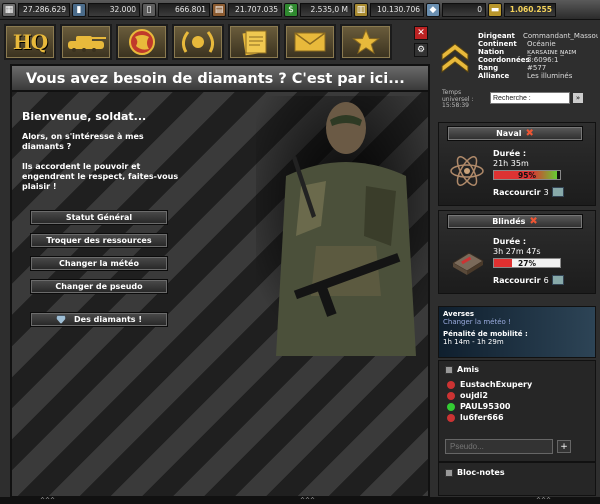 The image size is (600, 504). Describe the element at coordinates (184, 9) in the screenshot. I see `resource-value: 666.801` at that location.